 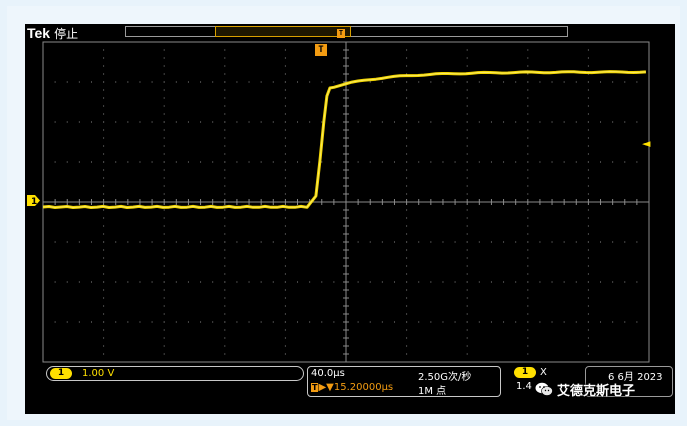 I want to click on channel-1-number: 1, so click(x=61, y=373).